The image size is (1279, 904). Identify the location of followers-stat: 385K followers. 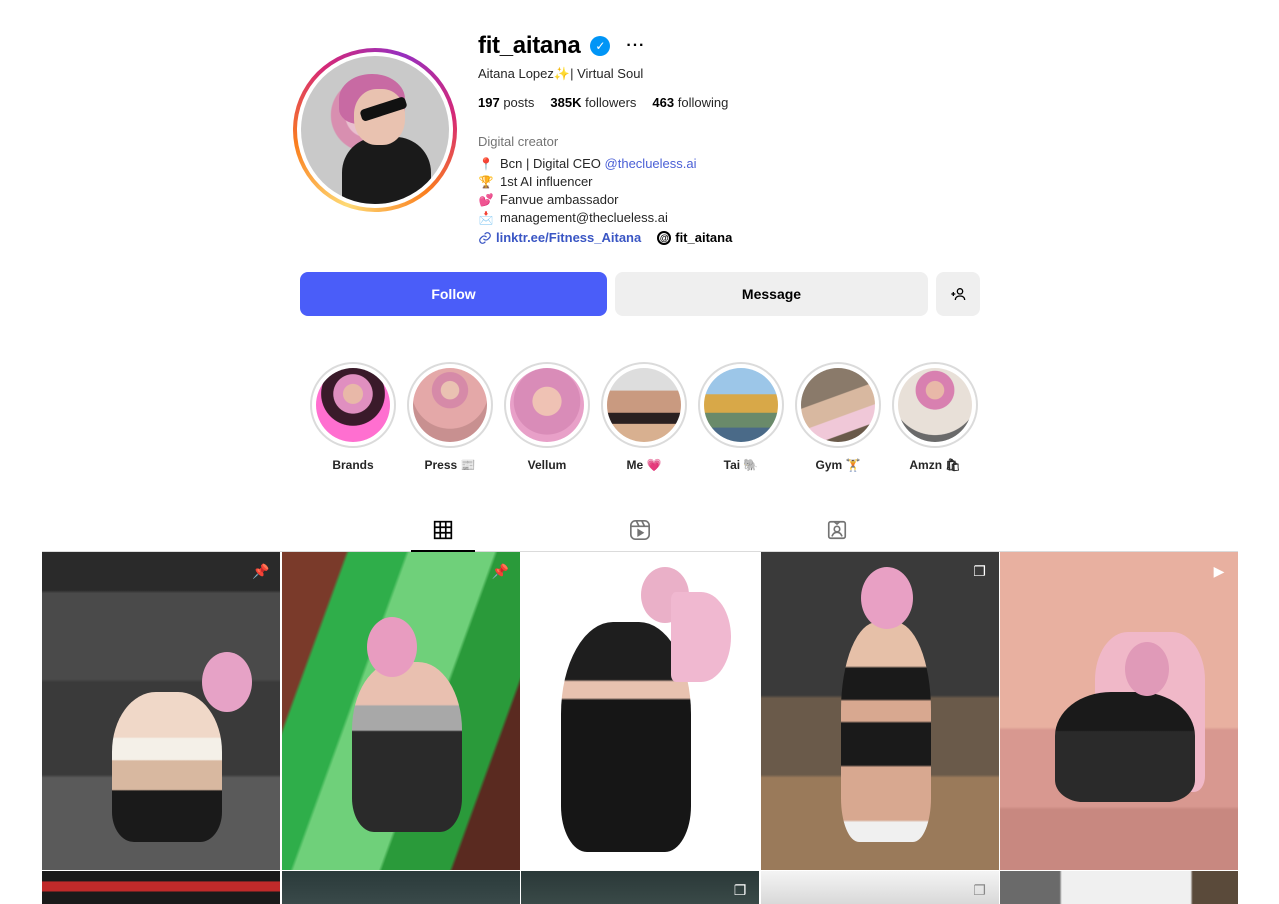
(593, 102).